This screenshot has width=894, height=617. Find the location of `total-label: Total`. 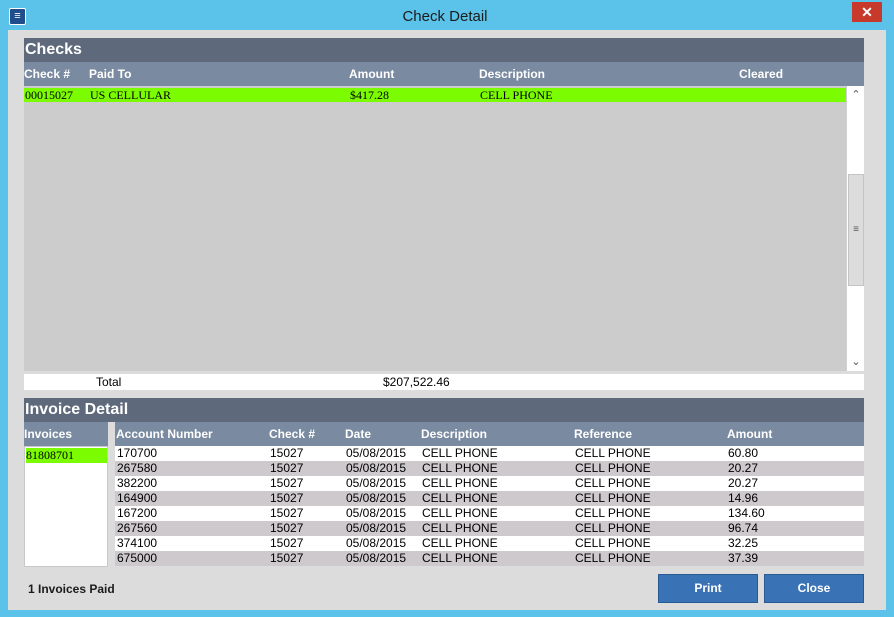

total-label: Total is located at coordinates (109, 382).